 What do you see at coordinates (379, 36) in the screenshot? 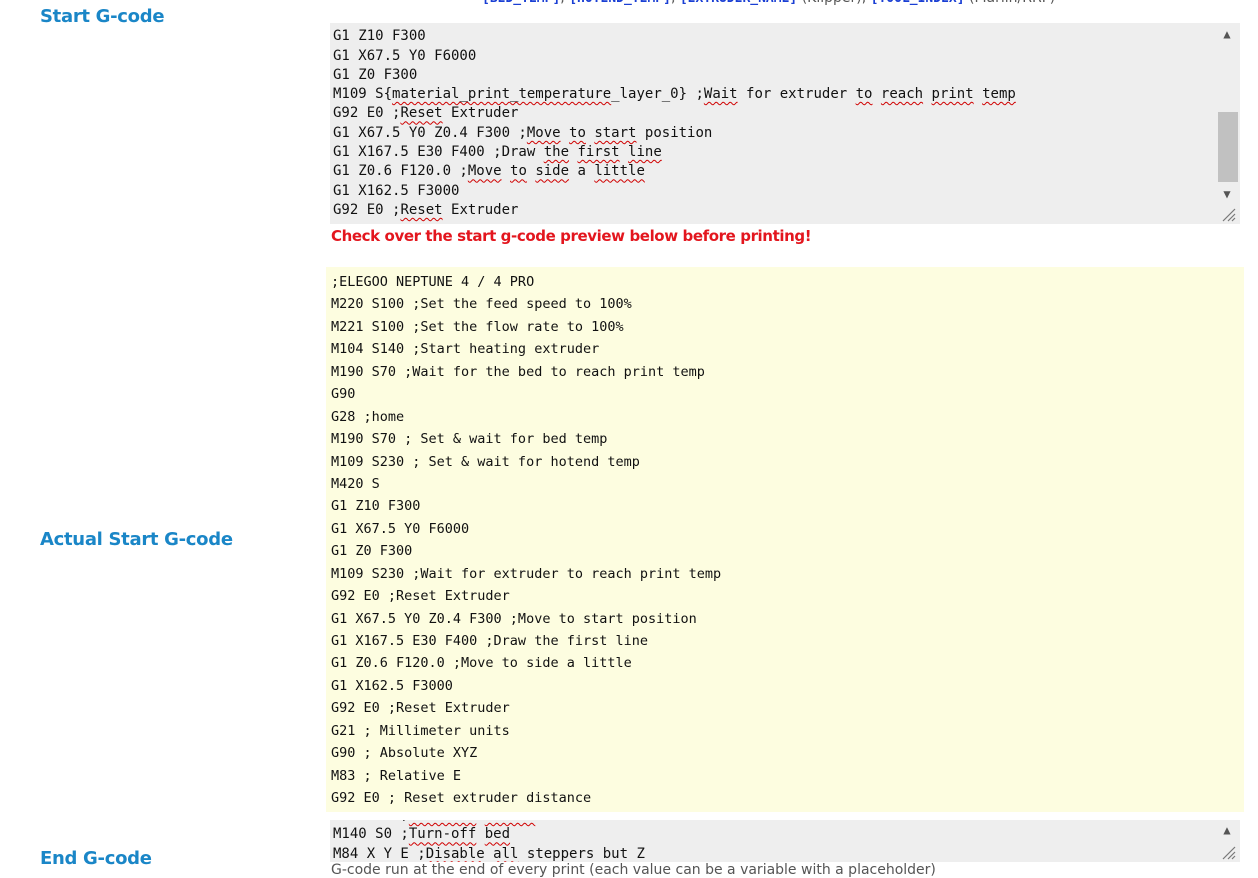
I see `code-text: G1 Z10 F300` at bounding box center [379, 36].